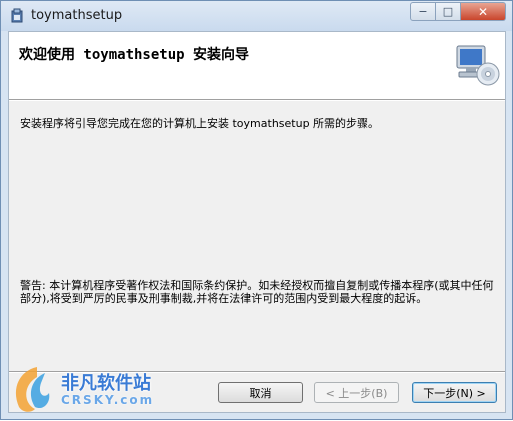 The height and width of the screenshot is (421, 513). I want to click on back-button: < 上一步(B), so click(356, 392).